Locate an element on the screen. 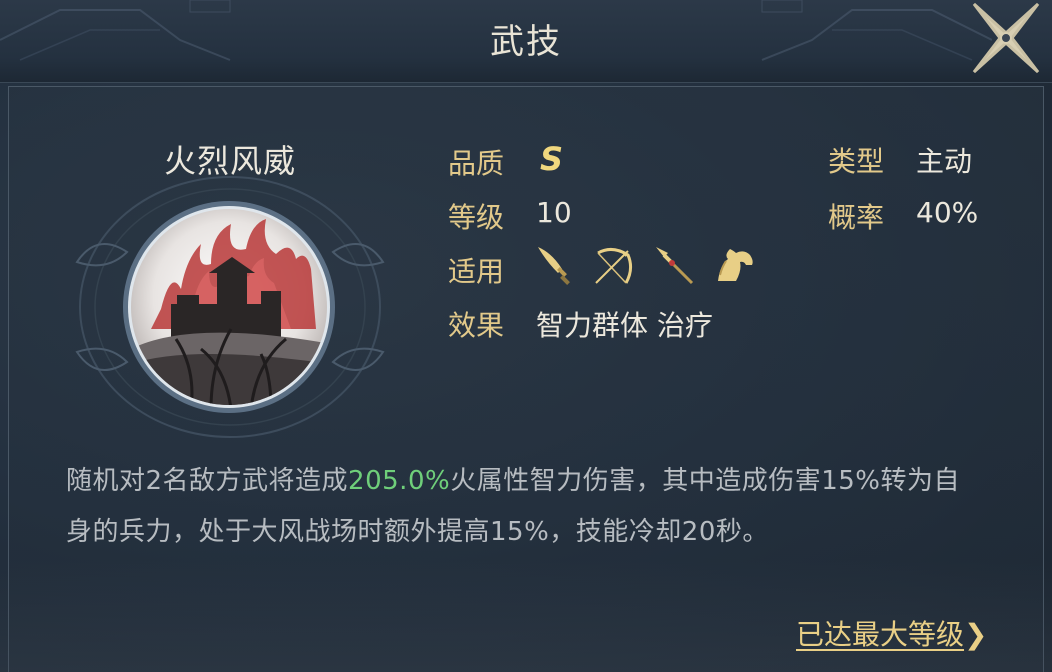 Image resolution: width=1052 pixels, height=672 pixels. sword-icon is located at coordinates (554, 265).